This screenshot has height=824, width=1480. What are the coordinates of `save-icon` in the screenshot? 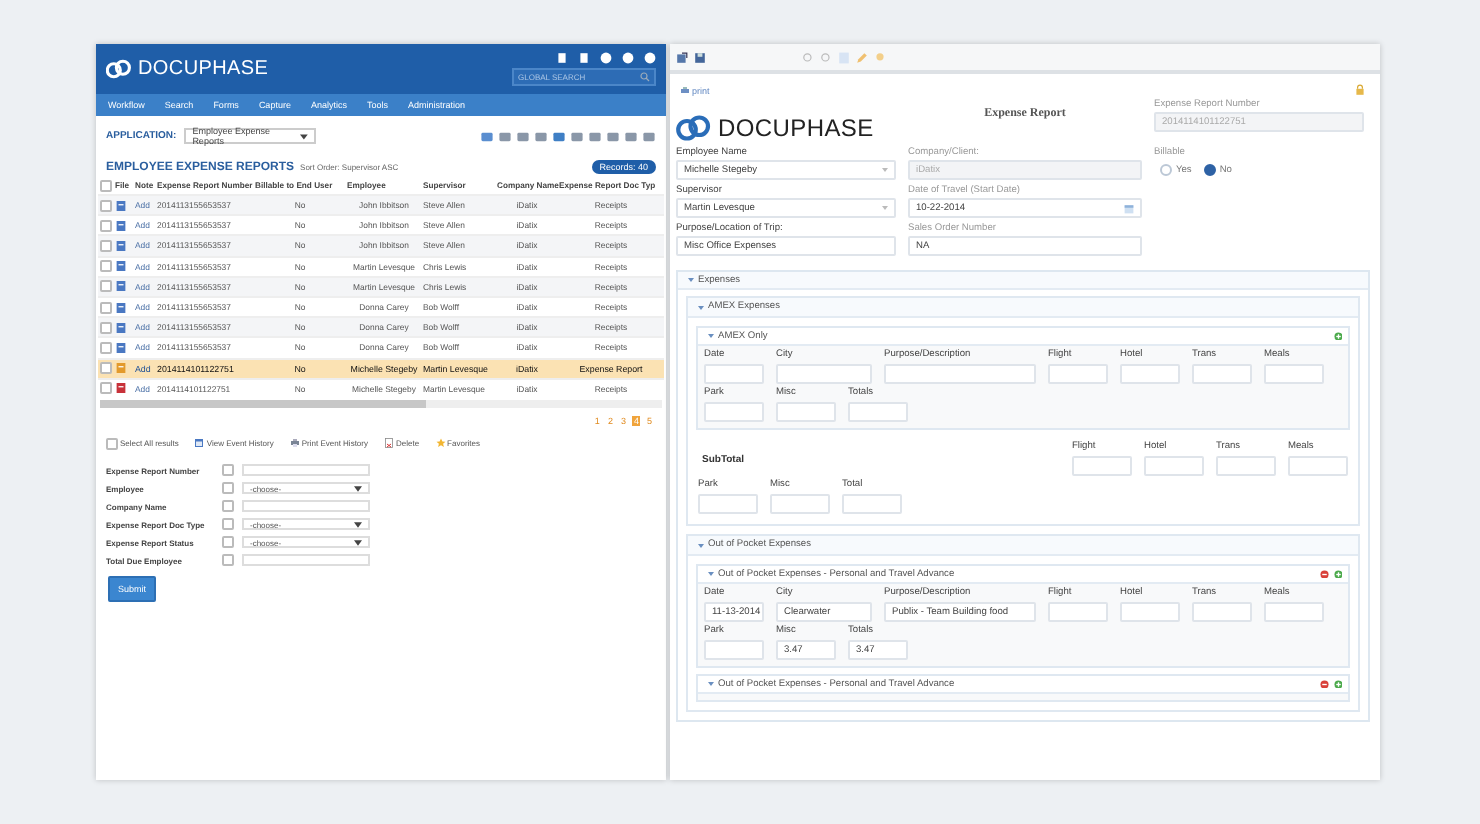 It's located at (700, 57).